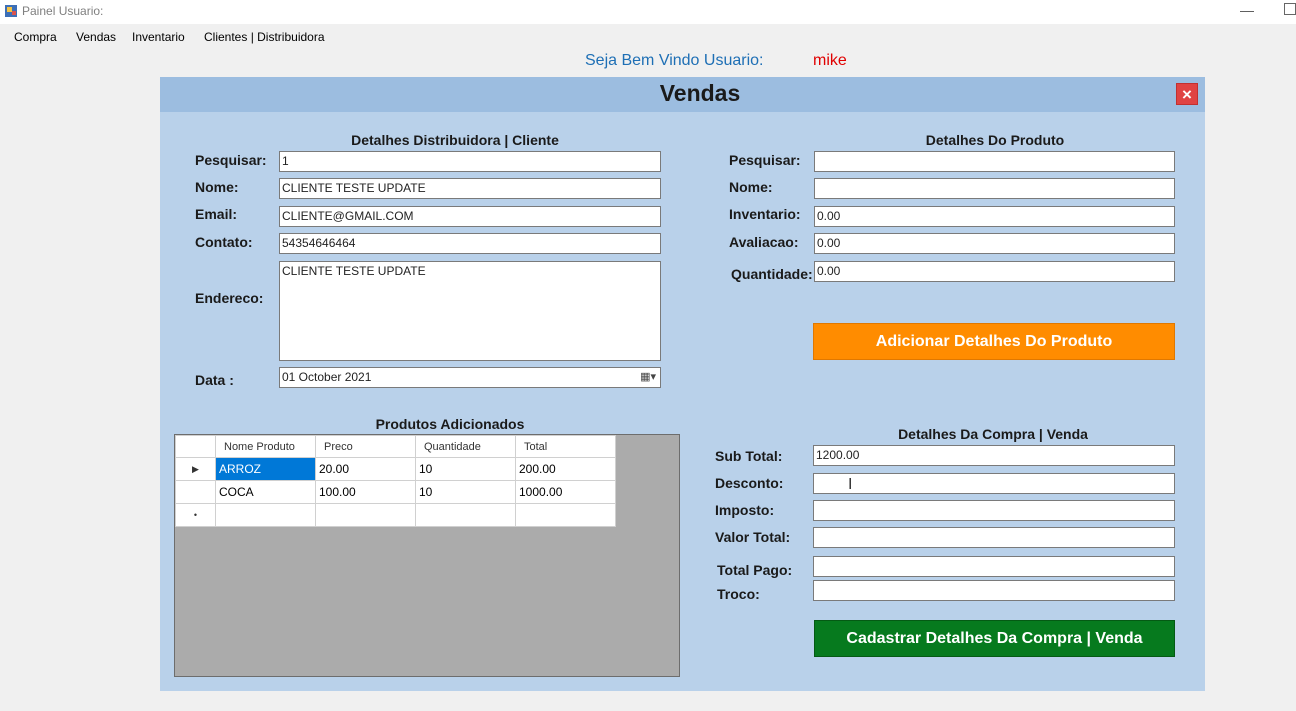  I want to click on customer-search-input: 1, so click(470, 161).